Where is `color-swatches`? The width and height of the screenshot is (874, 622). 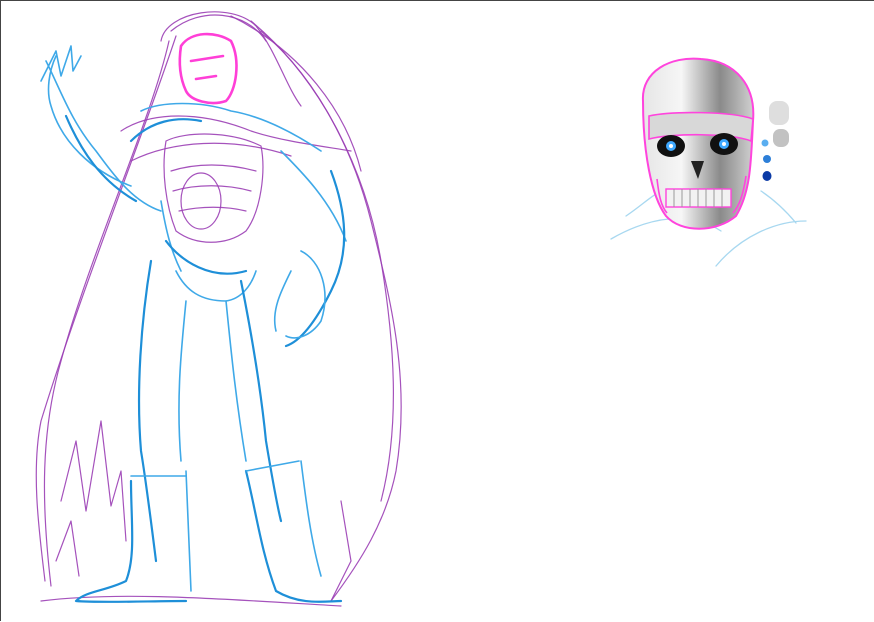
color-swatches is located at coordinates (775, 141).